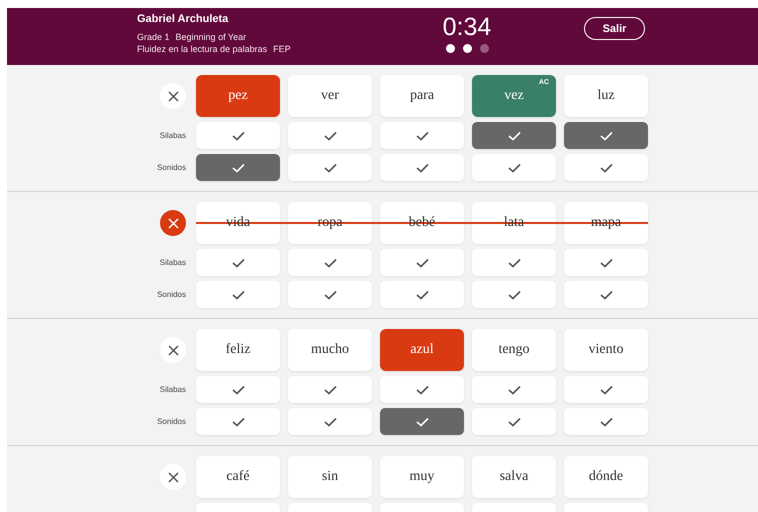 This screenshot has height=512, width=758. What do you see at coordinates (330, 477) in the screenshot?
I see `word-card: sin` at bounding box center [330, 477].